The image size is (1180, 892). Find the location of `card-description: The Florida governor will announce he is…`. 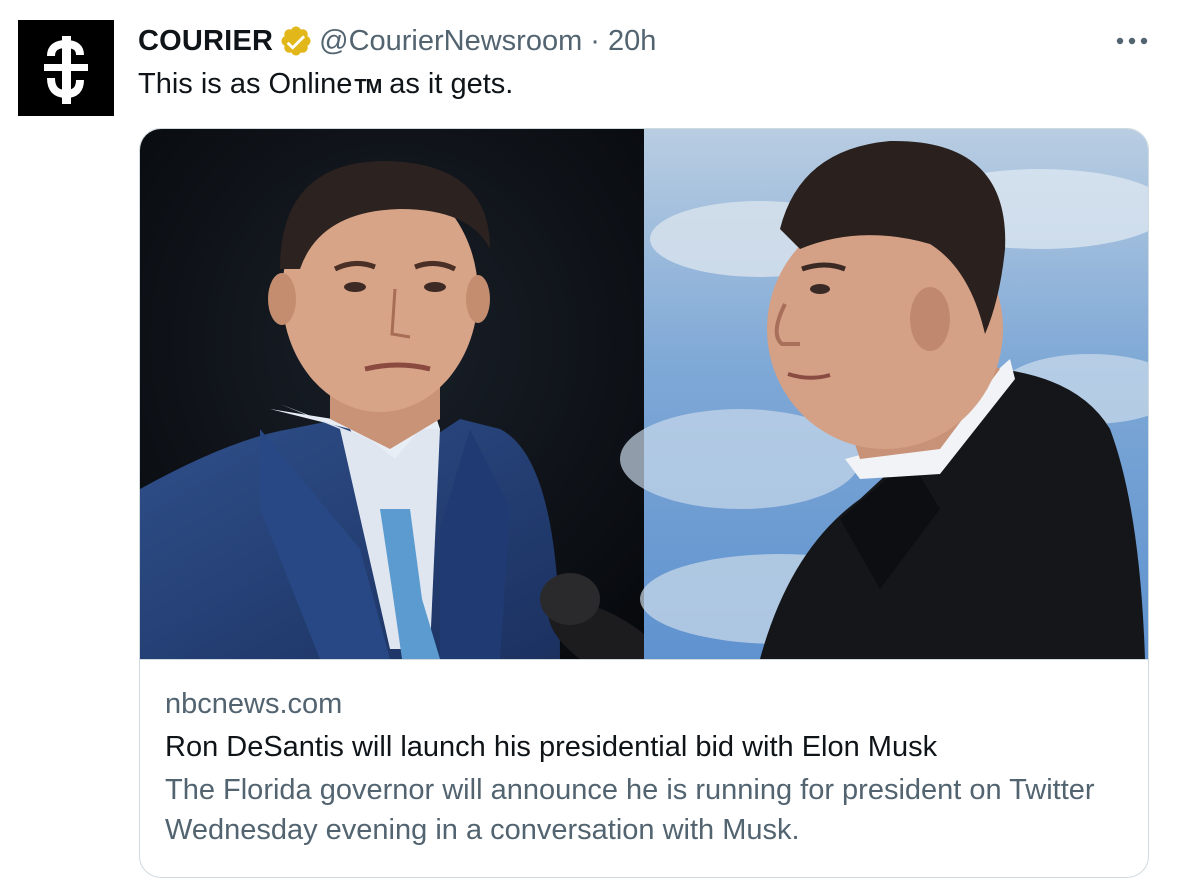

card-description: The Florida governor will announce he is… is located at coordinates (630, 810).